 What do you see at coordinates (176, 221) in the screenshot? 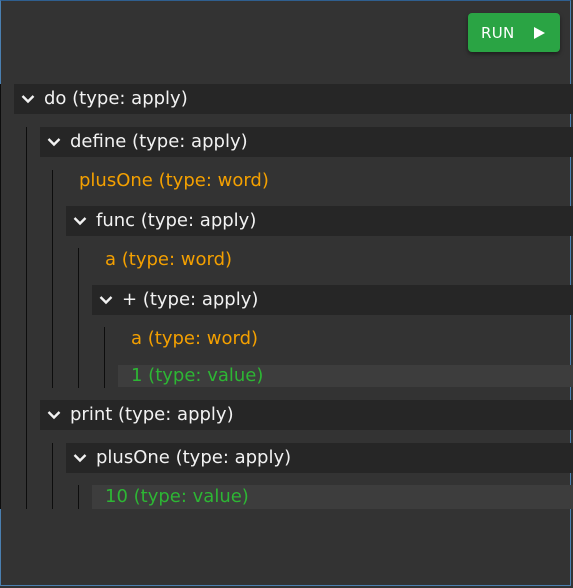
I see `tree-node-label: func (type: apply)` at bounding box center [176, 221].